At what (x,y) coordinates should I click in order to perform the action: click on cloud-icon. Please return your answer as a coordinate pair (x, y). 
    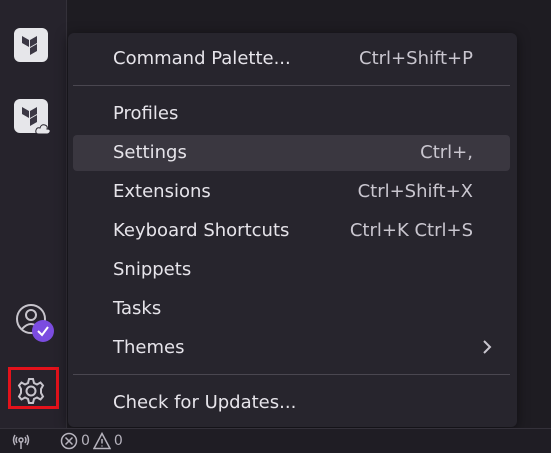
    Looking at the image, I should click on (43, 129).